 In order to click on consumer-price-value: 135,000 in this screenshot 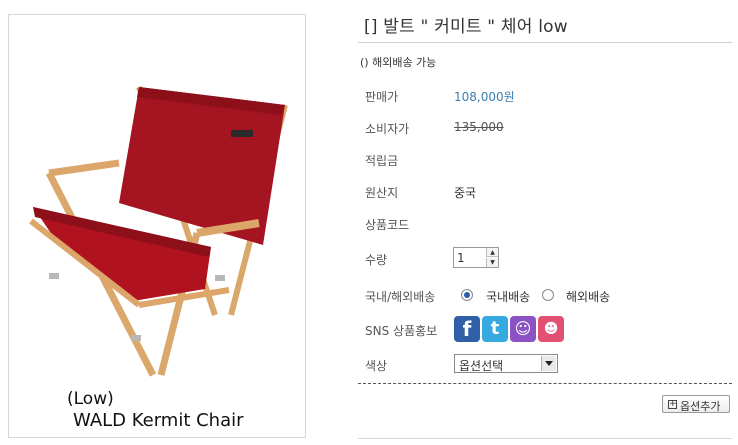, I will do `click(479, 127)`.